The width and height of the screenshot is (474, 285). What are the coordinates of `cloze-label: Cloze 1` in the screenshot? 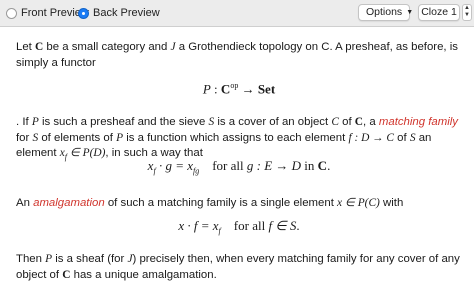 It's located at (439, 12).